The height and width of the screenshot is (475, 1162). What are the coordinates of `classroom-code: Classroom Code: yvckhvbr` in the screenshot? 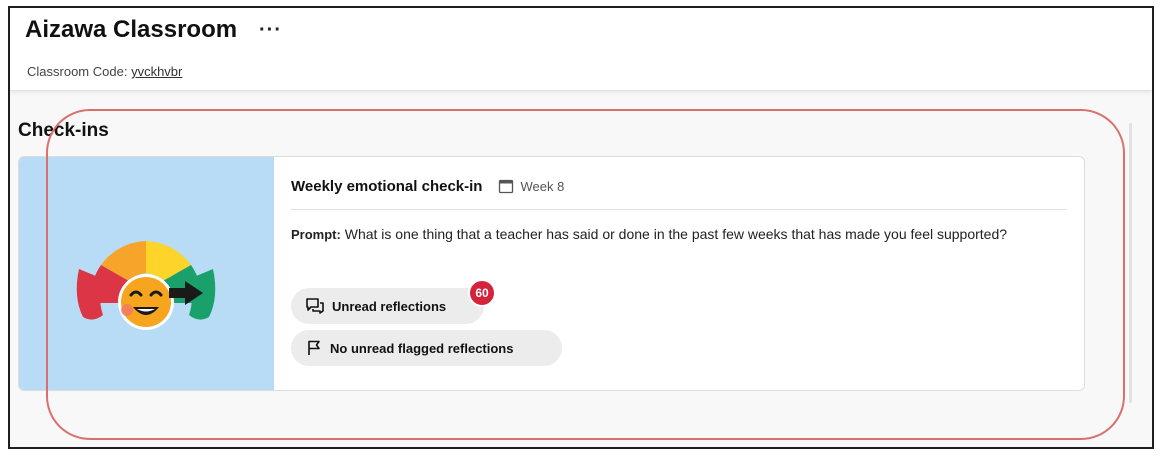 It's located at (104, 71).